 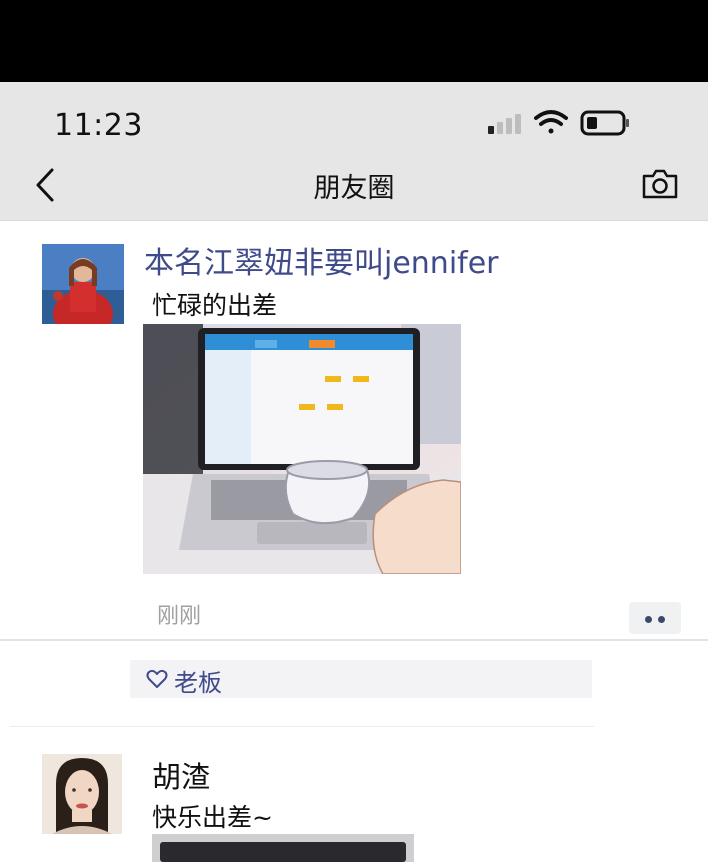 What do you see at coordinates (179, 616) in the screenshot?
I see `post-timestamp: 刚刚` at bounding box center [179, 616].